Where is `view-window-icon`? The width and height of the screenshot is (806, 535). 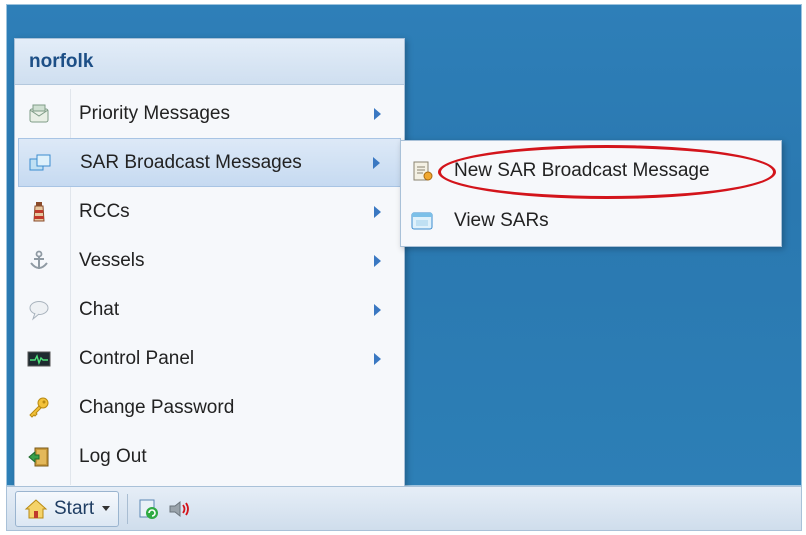
view-window-icon is located at coordinates (422, 221).